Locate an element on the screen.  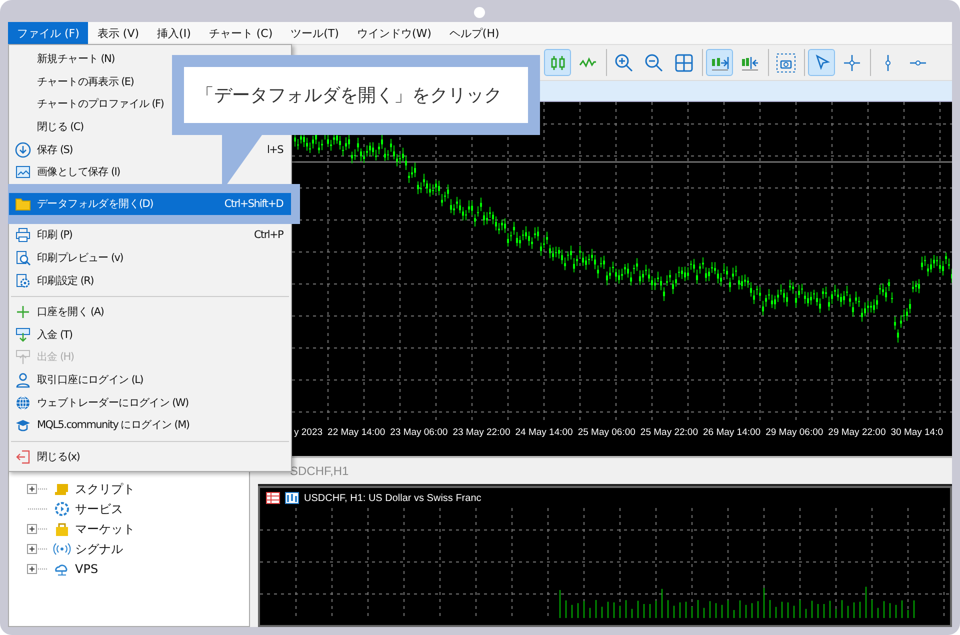
crosshair-icon is located at coordinates (852, 62).